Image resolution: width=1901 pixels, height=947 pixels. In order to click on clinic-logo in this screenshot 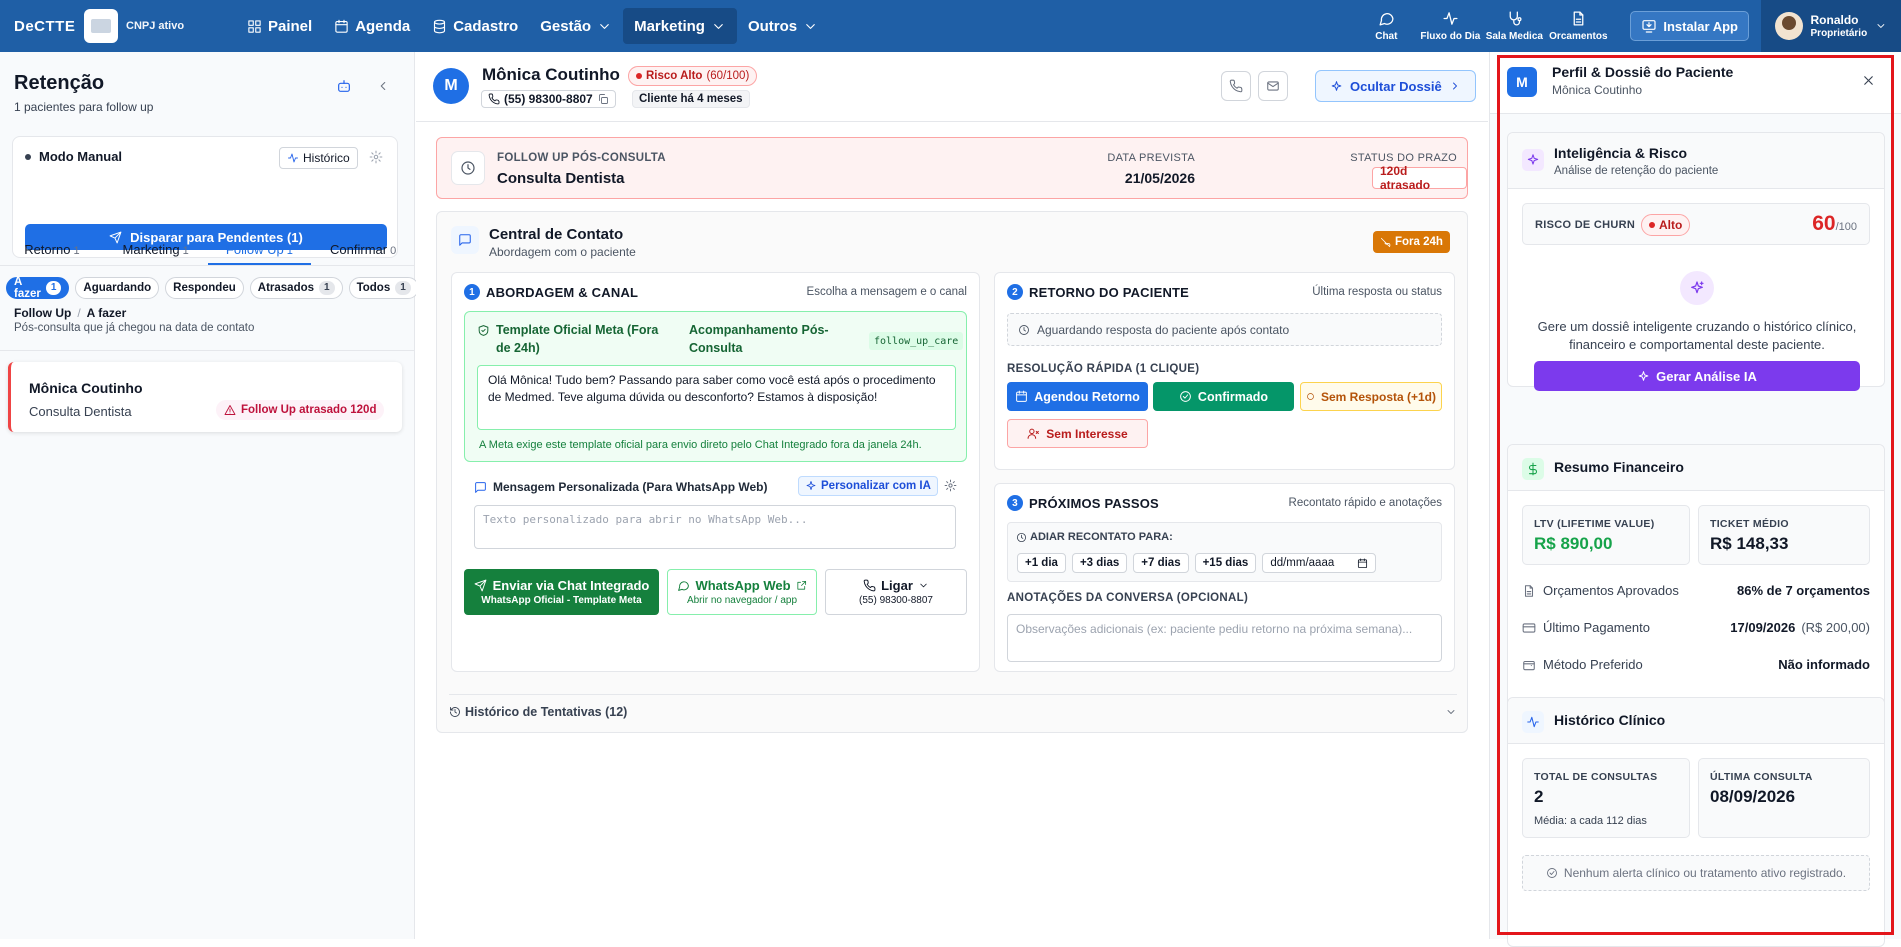, I will do `click(101, 26)`.